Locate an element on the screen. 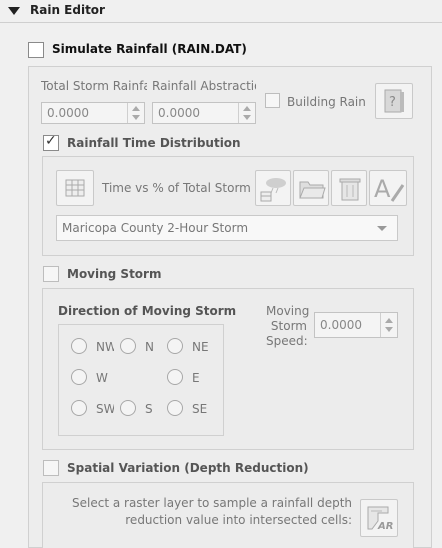 Image resolution: width=442 pixels, height=548 pixels. collapse-triangle-icon is located at coordinates (14, 11).